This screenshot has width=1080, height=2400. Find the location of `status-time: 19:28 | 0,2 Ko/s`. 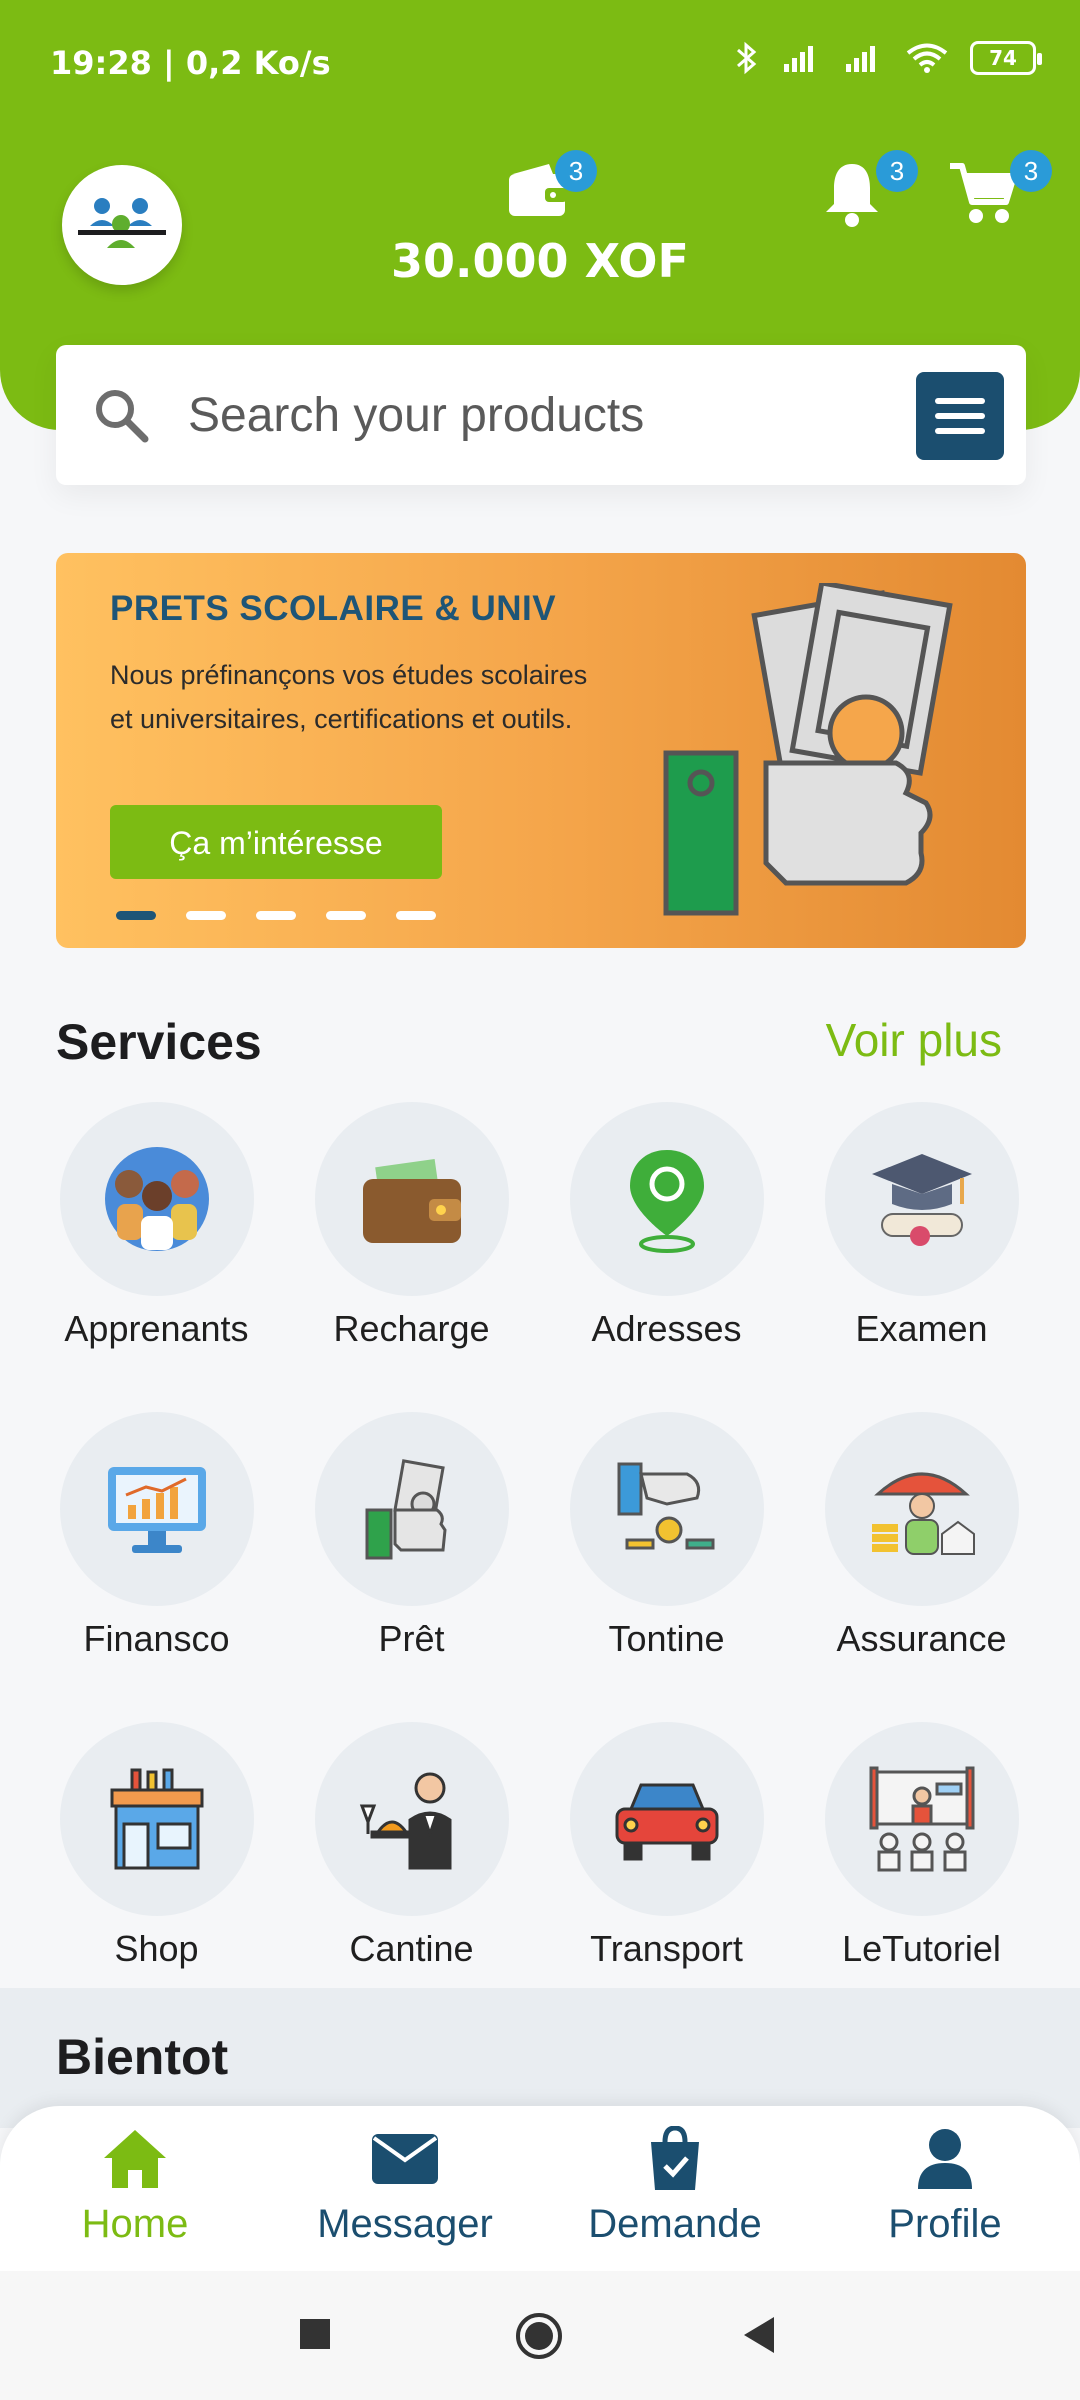

status-time: 19:28 | 0,2 Ko/s is located at coordinates (190, 63).